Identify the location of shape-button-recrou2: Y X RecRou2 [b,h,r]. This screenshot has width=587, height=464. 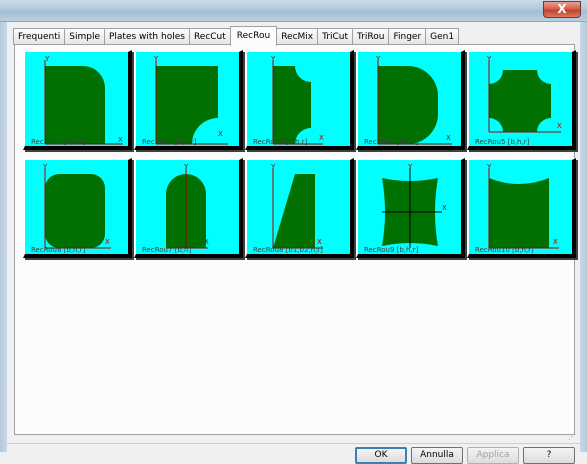
(188, 100).